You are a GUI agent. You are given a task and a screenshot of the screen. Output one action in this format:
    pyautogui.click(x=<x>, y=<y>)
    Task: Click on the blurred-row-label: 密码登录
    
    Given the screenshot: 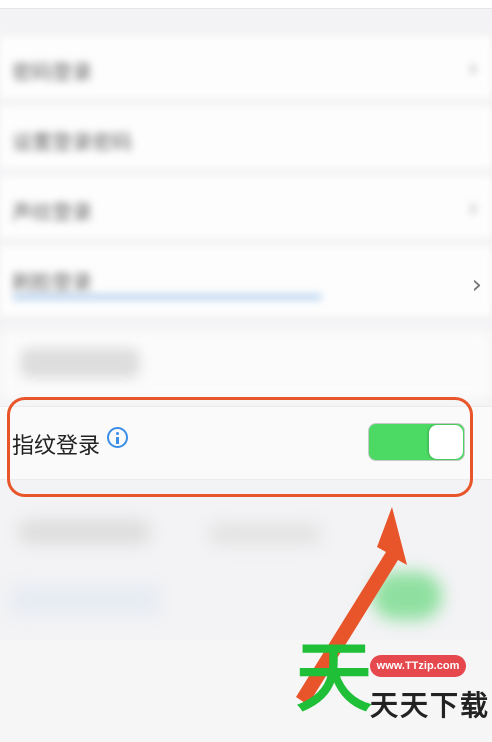 What is the action you would take?
    pyautogui.click(x=52, y=72)
    